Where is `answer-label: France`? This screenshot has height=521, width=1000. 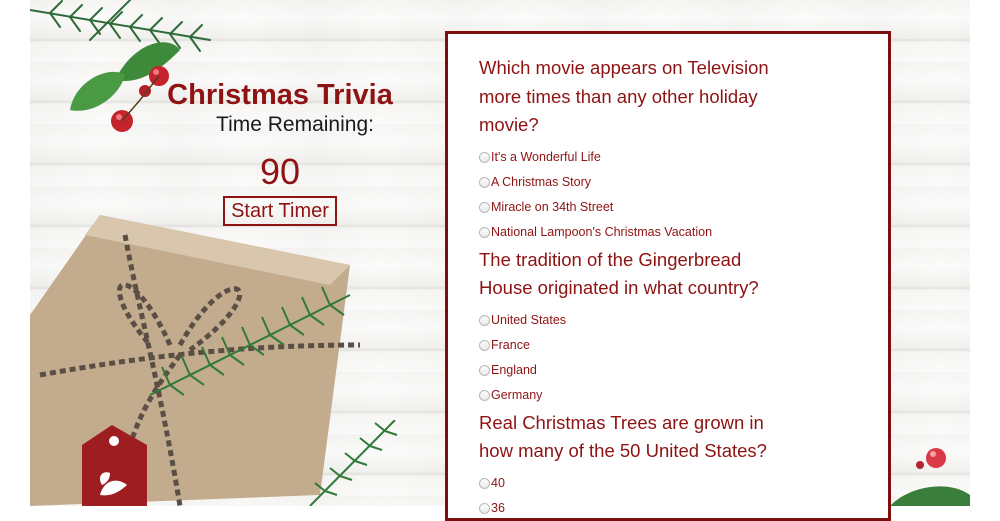 answer-label: France is located at coordinates (510, 345).